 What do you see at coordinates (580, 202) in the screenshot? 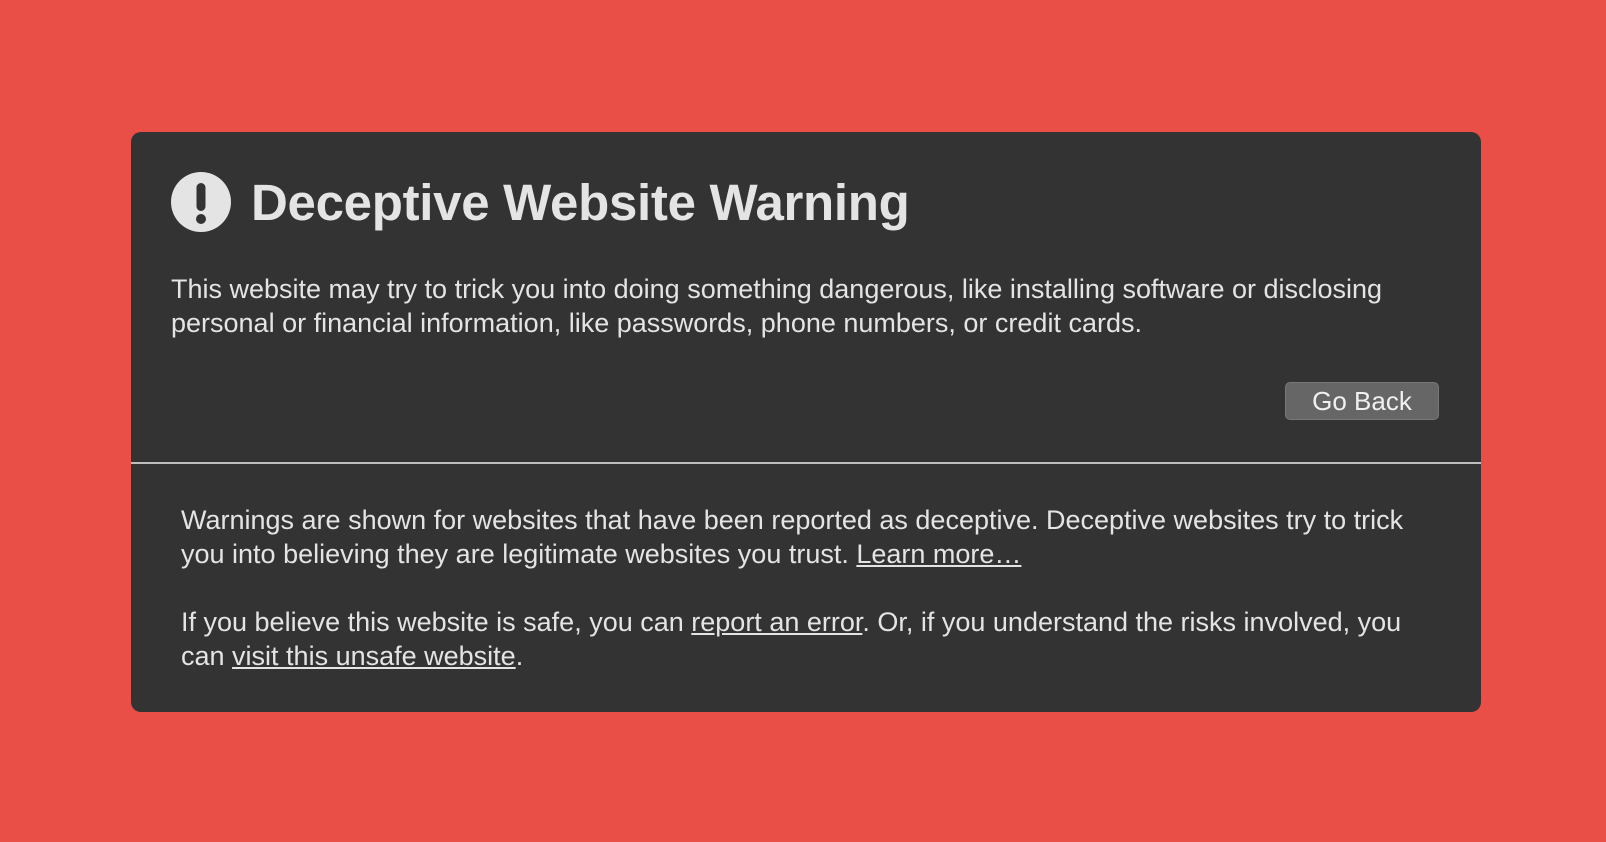
I see `page-title: Deceptive Website Warning` at bounding box center [580, 202].